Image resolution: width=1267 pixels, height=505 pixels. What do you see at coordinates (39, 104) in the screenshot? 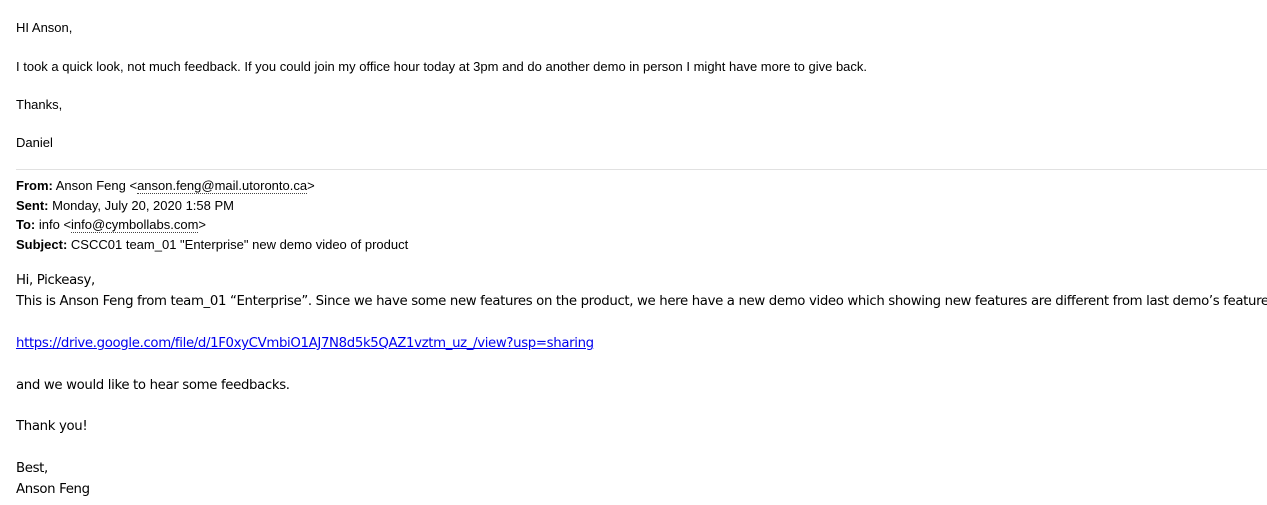
I see `reply-thanks: Thanks,` at bounding box center [39, 104].